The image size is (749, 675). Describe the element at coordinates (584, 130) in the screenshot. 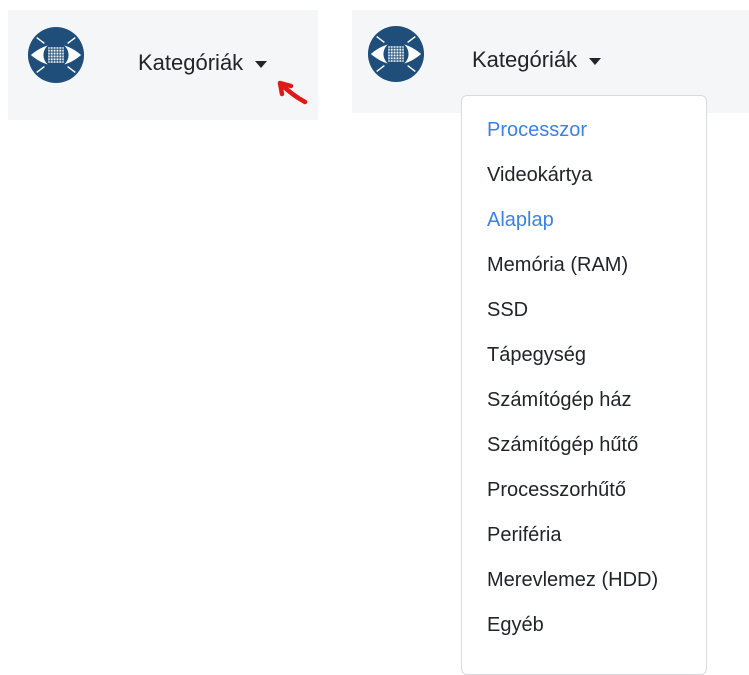

I see `menu-item-processzor: Processzor` at that location.